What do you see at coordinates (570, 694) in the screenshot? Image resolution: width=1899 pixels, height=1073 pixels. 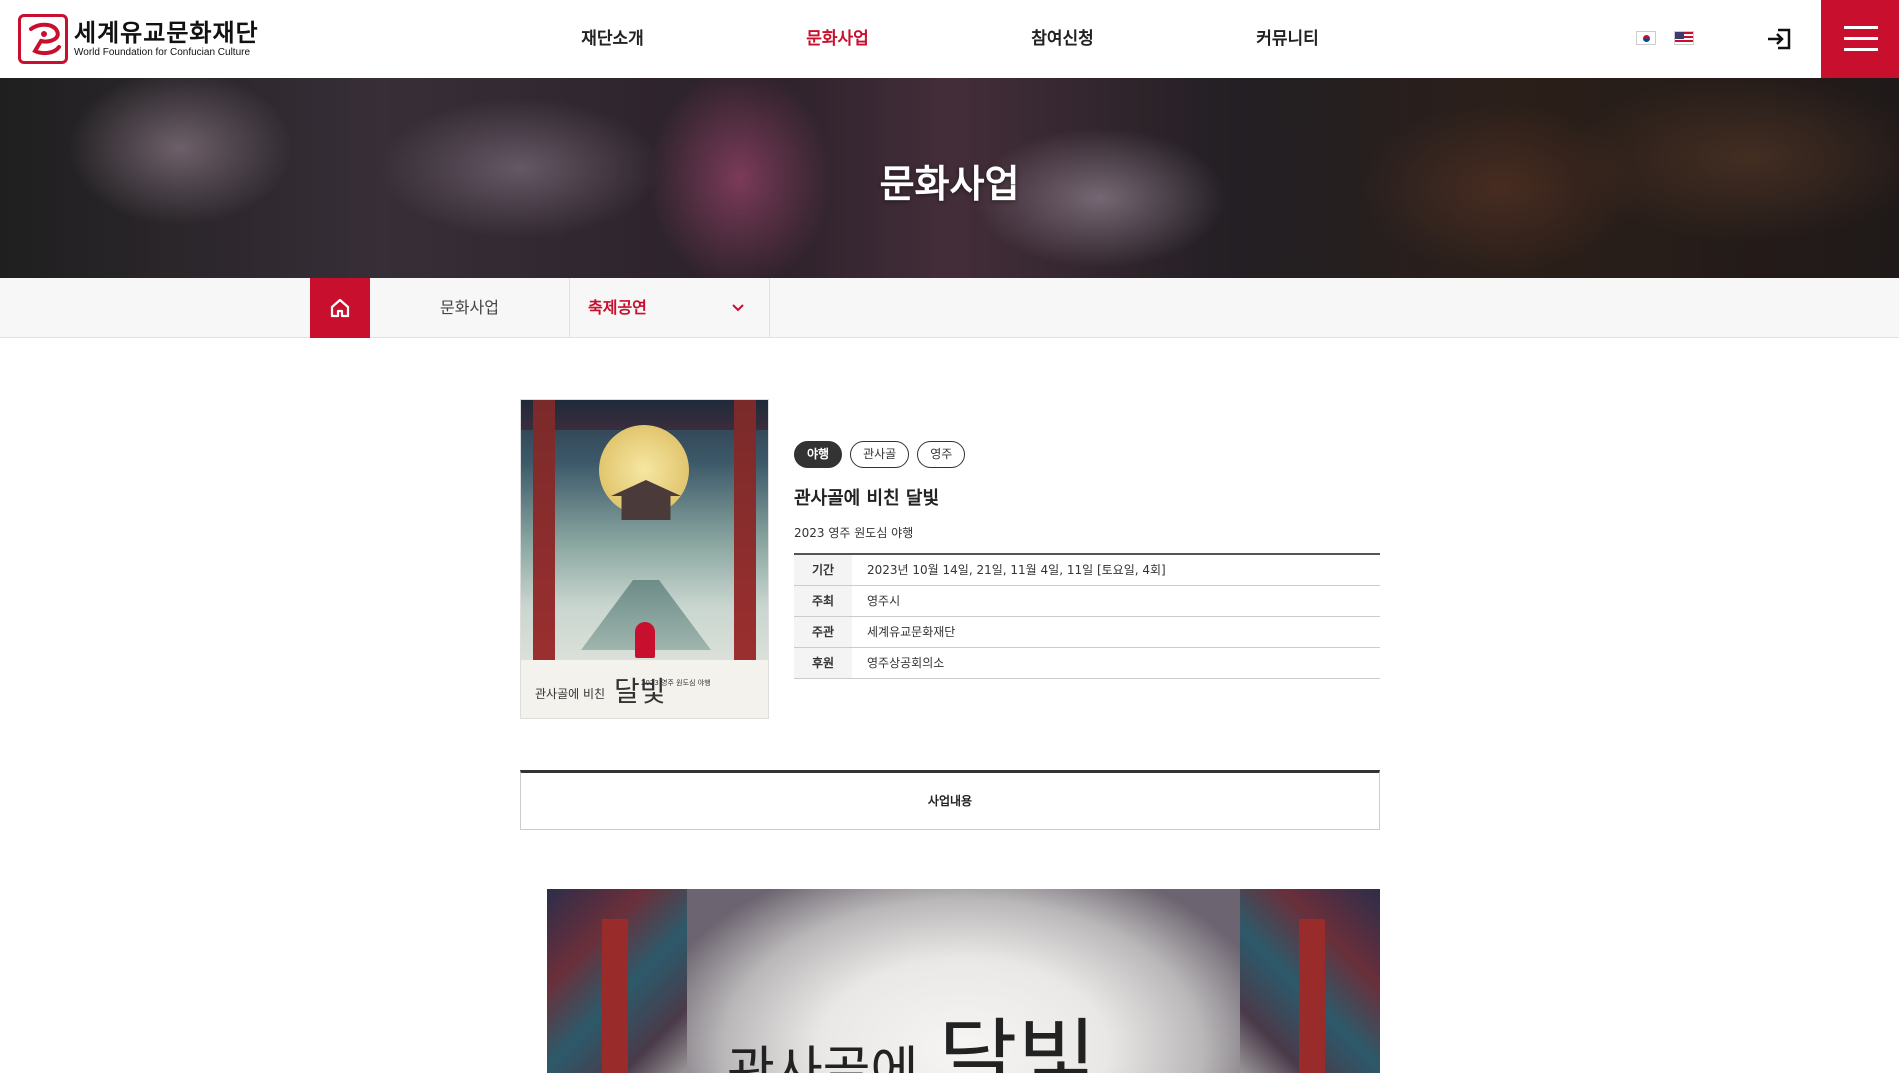 I see `poster-title-small: 관사골에 비친` at bounding box center [570, 694].